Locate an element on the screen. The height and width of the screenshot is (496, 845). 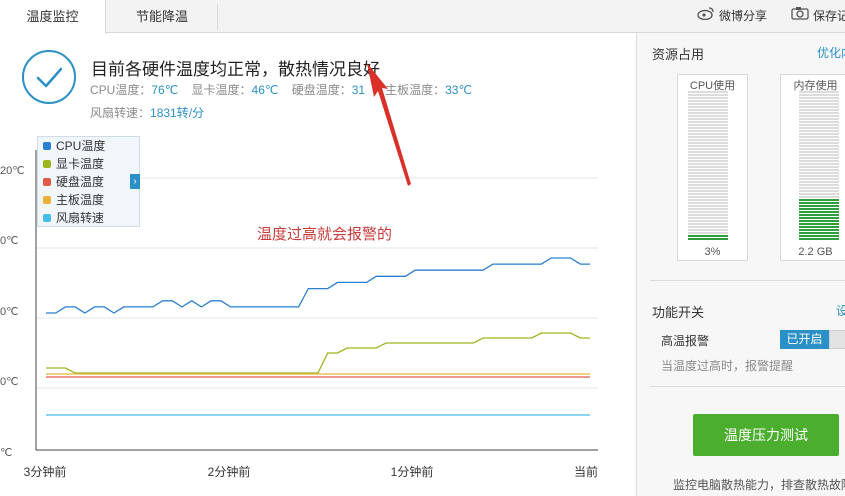
legend-gpu: 显卡温度 is located at coordinates (73, 164).